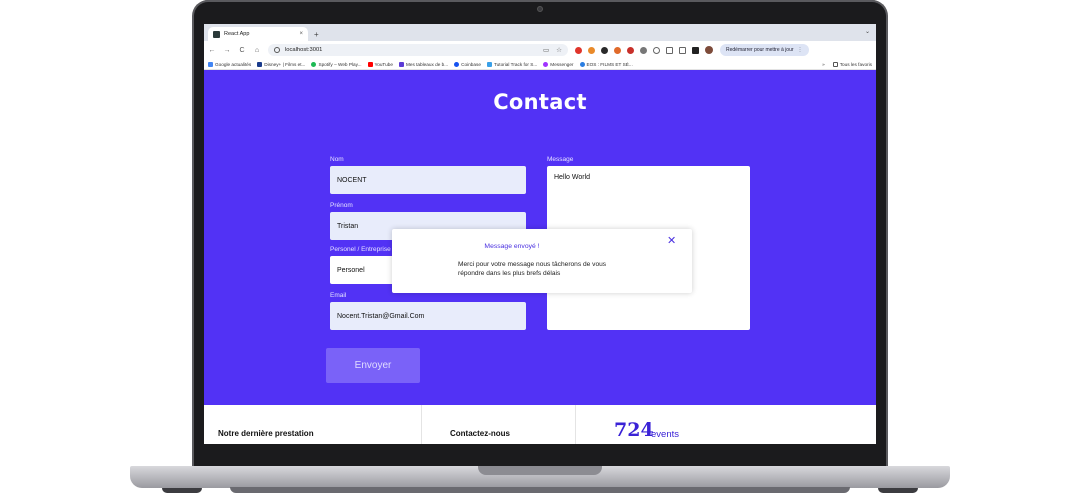 This screenshot has width=1080, height=500. I want to click on restart-update-button: Redémarrer pour mettre à jour ⋮, so click(764, 50).